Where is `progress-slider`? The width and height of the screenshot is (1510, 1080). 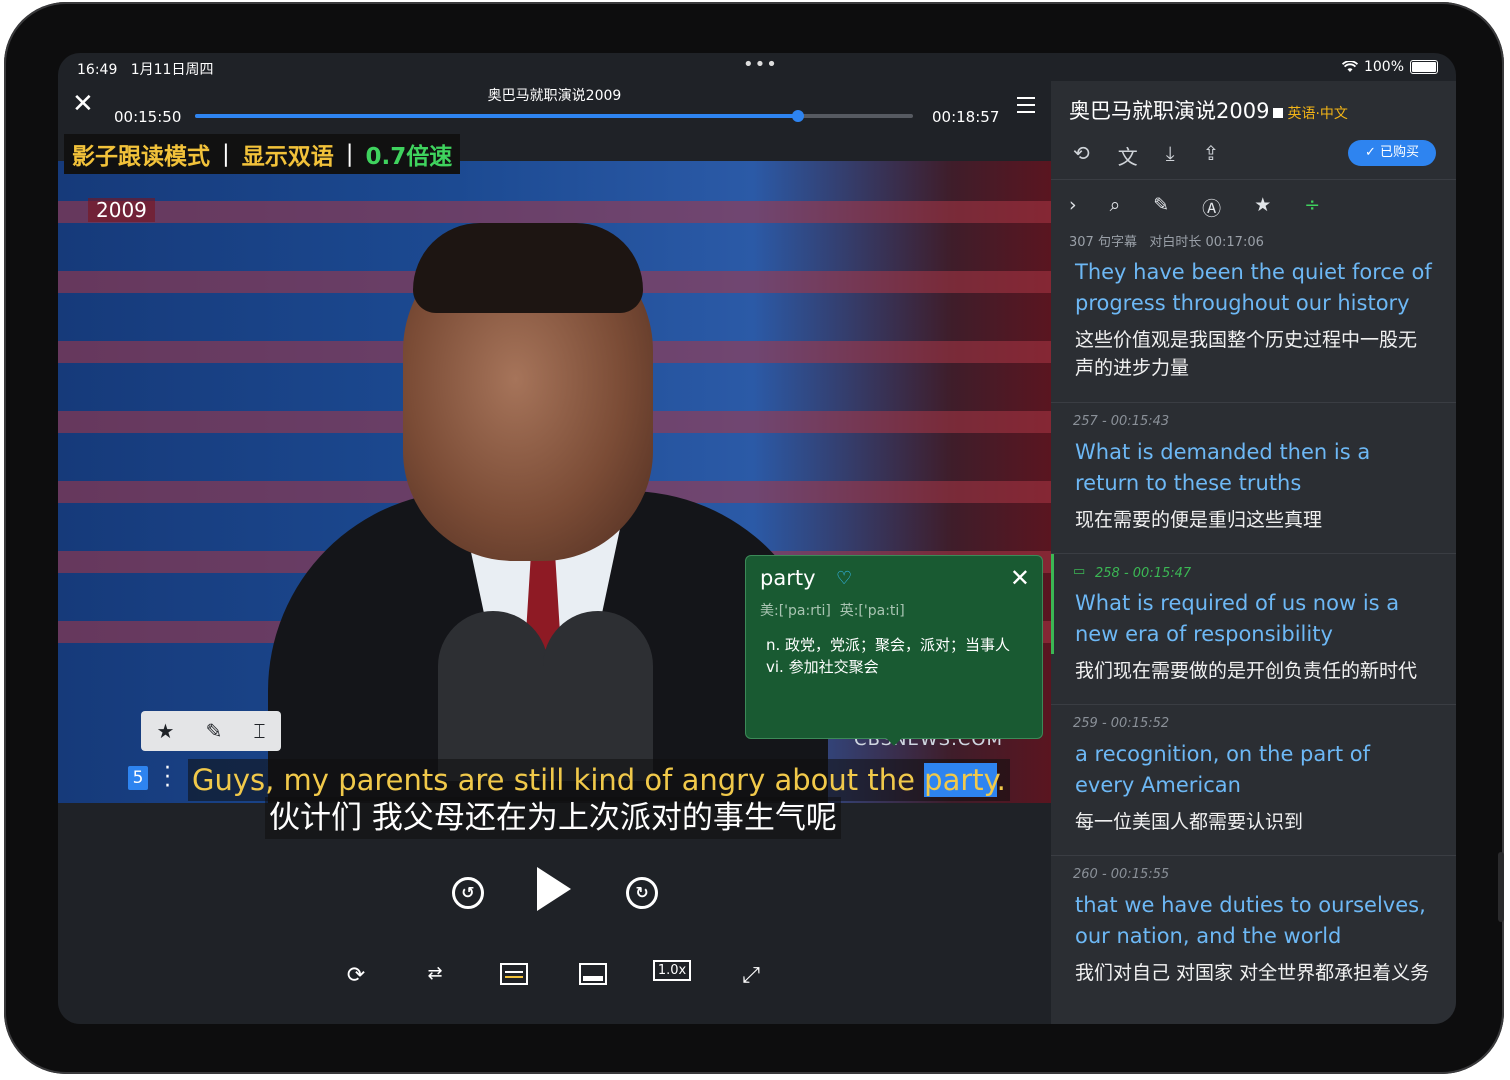
progress-slider is located at coordinates (554, 116).